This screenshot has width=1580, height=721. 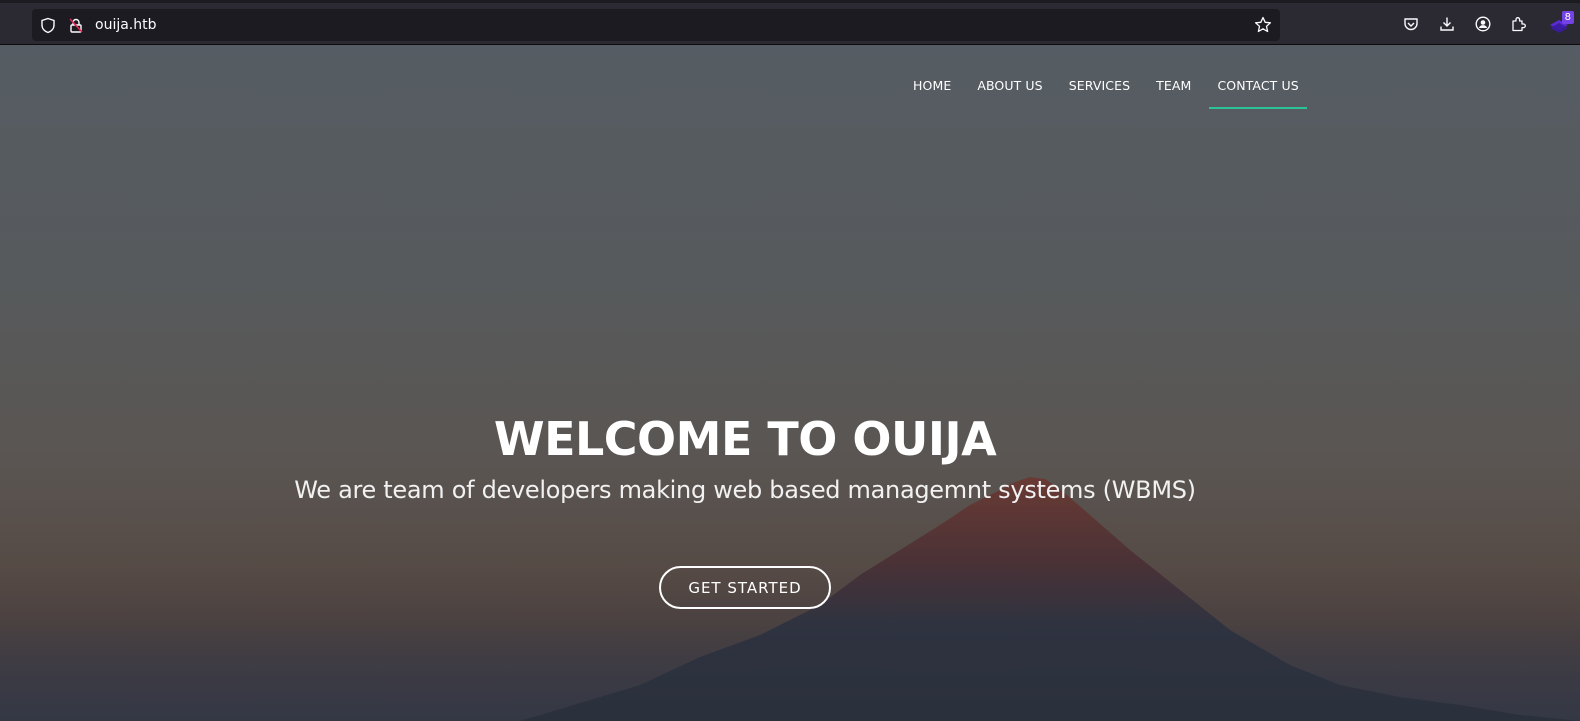 What do you see at coordinates (745, 439) in the screenshot?
I see `hero-title: WELCOME TO OUIJA` at bounding box center [745, 439].